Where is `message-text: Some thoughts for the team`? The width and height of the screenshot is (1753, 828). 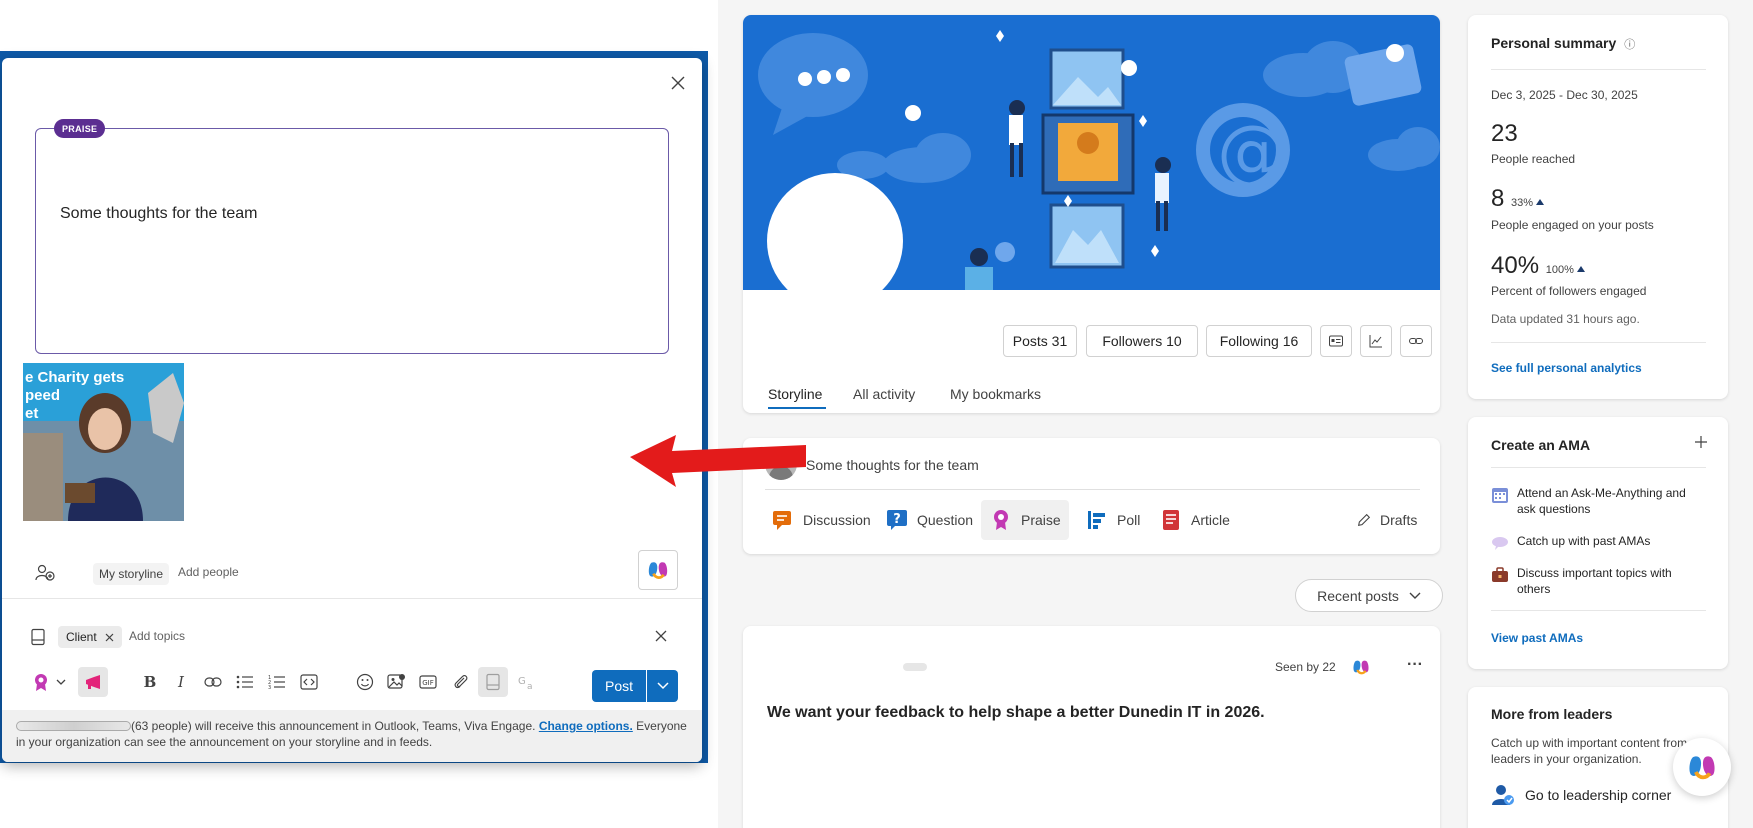 message-text: Some thoughts for the team is located at coordinates (158, 214).